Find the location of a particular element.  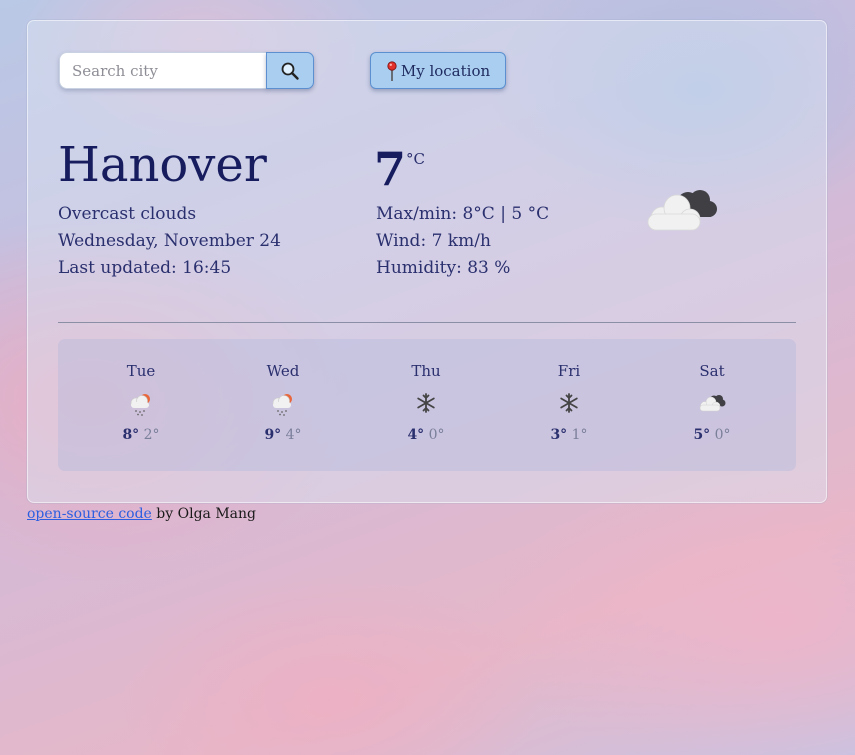

open-source-code-link: open-source code is located at coordinates (89, 514).